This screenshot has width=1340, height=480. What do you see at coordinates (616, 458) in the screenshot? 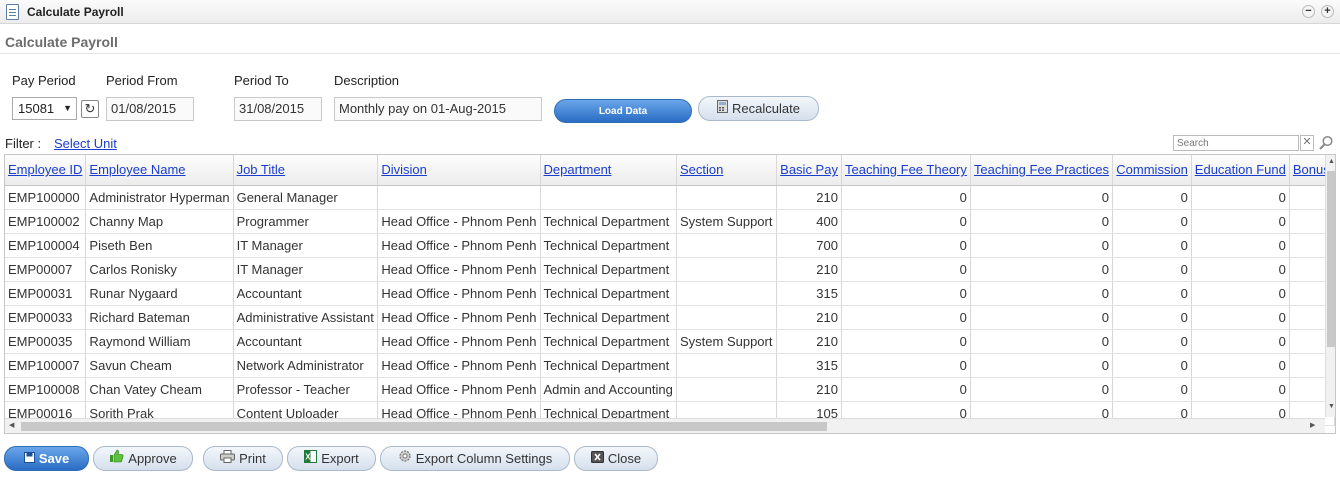
I see `close-button: Close` at bounding box center [616, 458].